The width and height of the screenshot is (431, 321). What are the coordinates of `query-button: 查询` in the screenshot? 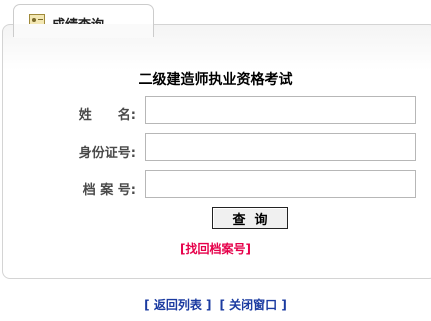 It's located at (250, 218).